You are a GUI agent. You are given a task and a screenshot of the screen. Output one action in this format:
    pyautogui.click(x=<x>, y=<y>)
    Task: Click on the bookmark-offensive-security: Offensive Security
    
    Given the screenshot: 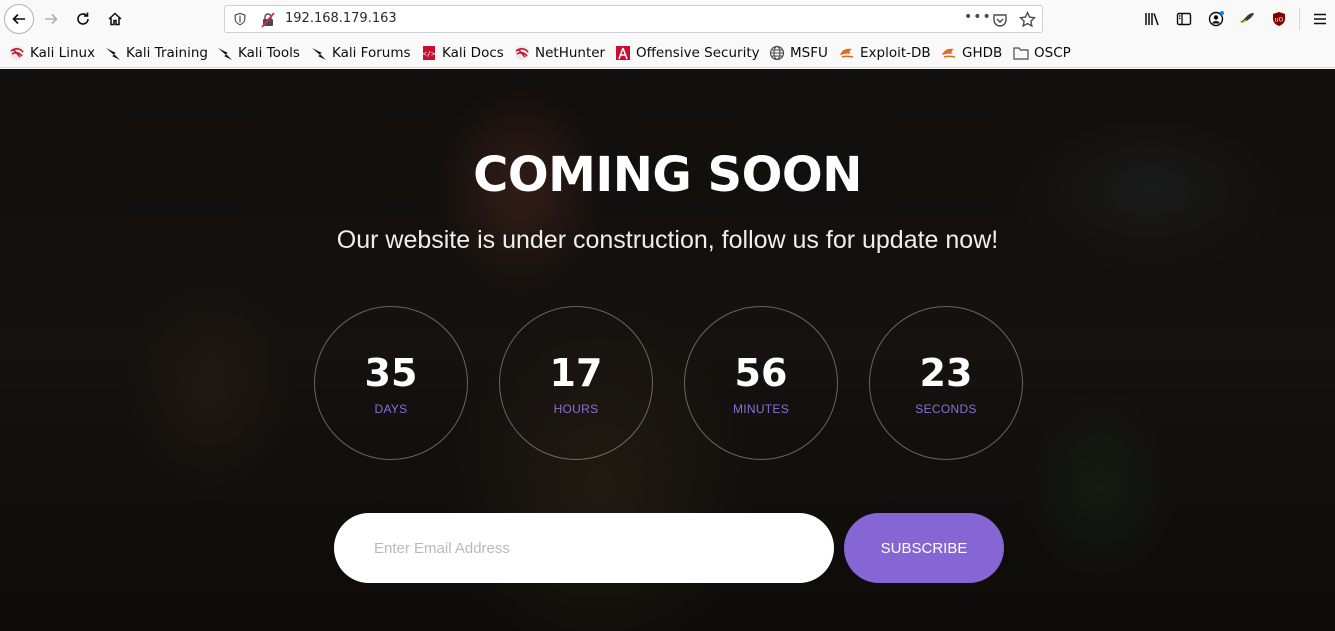 What is the action you would take?
    pyautogui.click(x=687, y=53)
    